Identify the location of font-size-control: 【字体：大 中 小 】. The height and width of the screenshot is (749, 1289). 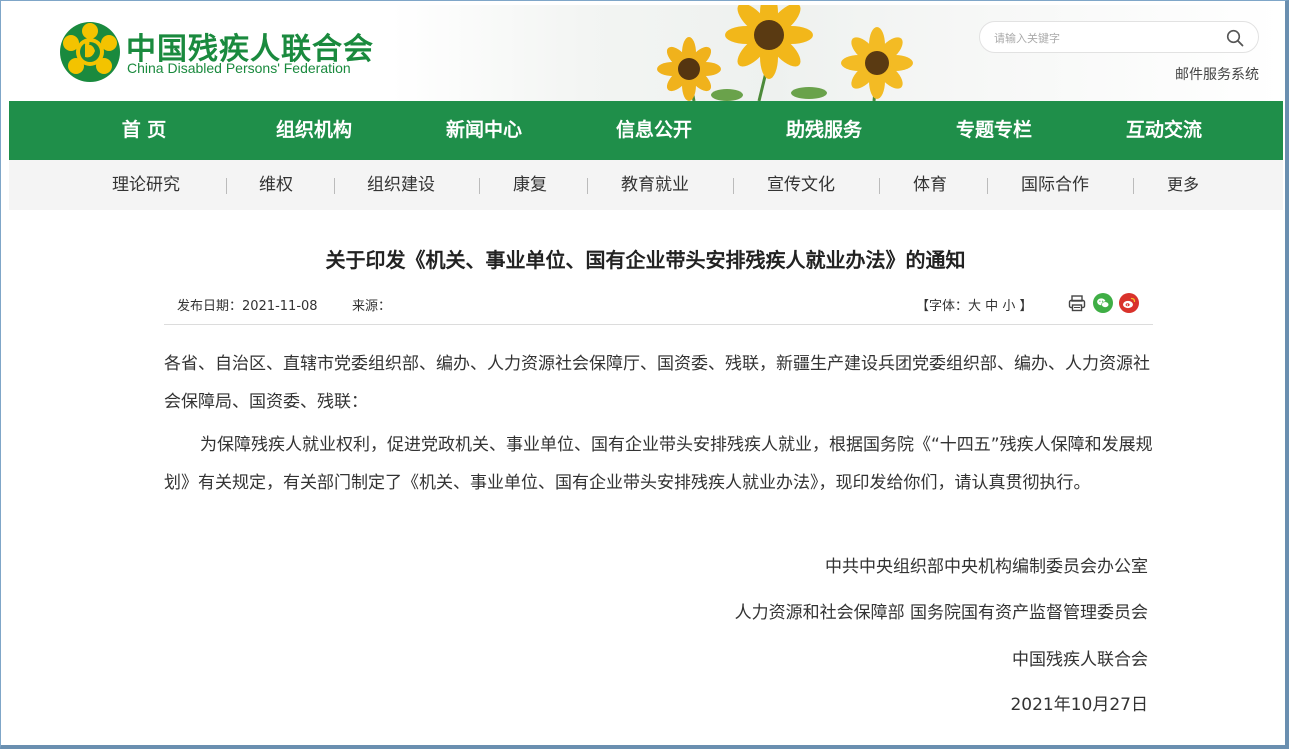
(974, 304).